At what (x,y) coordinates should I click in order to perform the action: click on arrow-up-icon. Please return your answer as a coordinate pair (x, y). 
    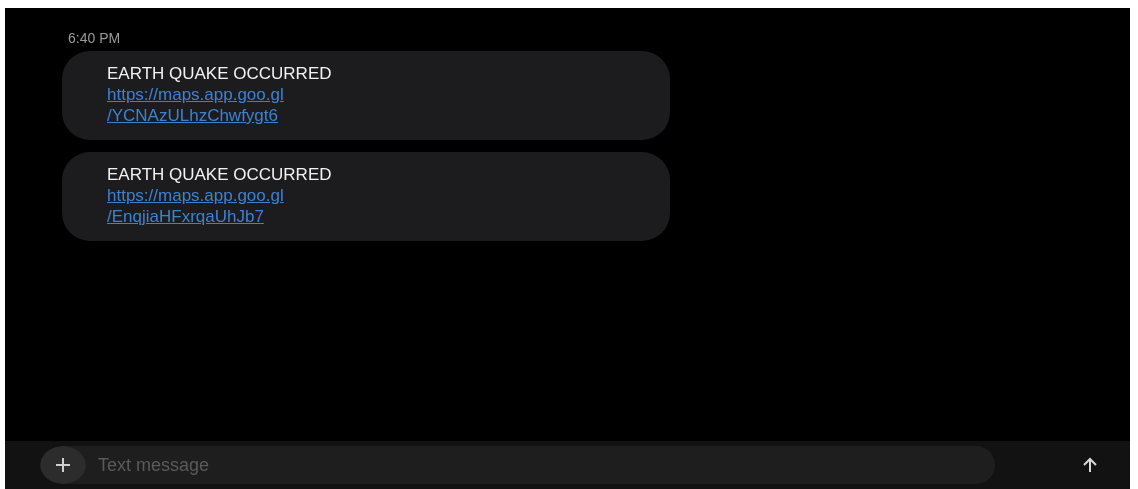
    Looking at the image, I should click on (1090, 465).